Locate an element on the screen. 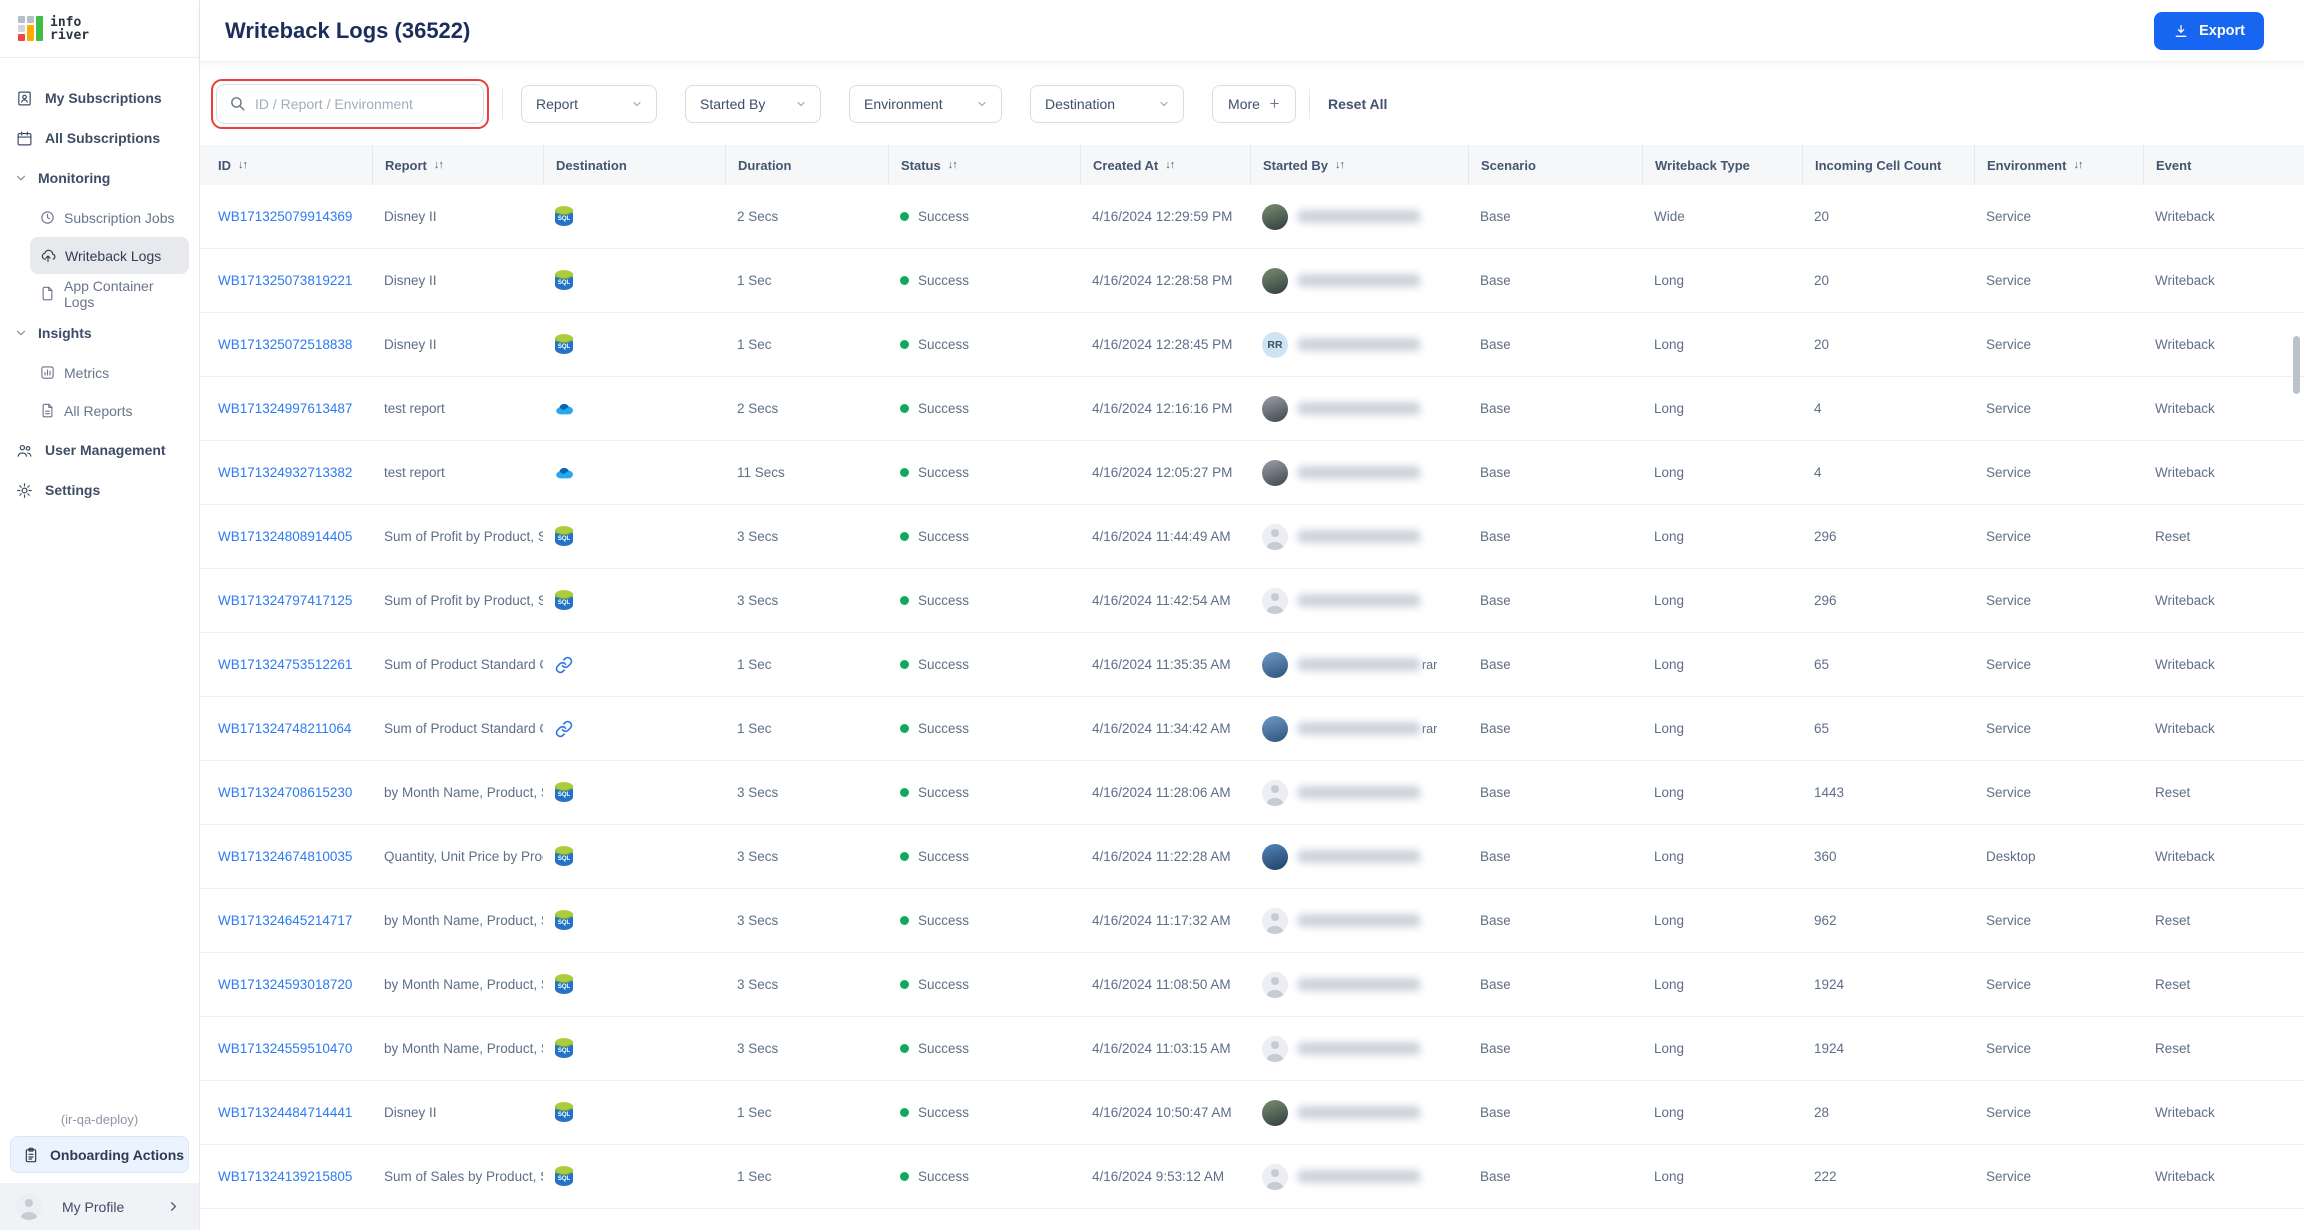 Image resolution: width=2304 pixels, height=1230 pixels. log-id-link: WB171324484714441 is located at coordinates (285, 1112).